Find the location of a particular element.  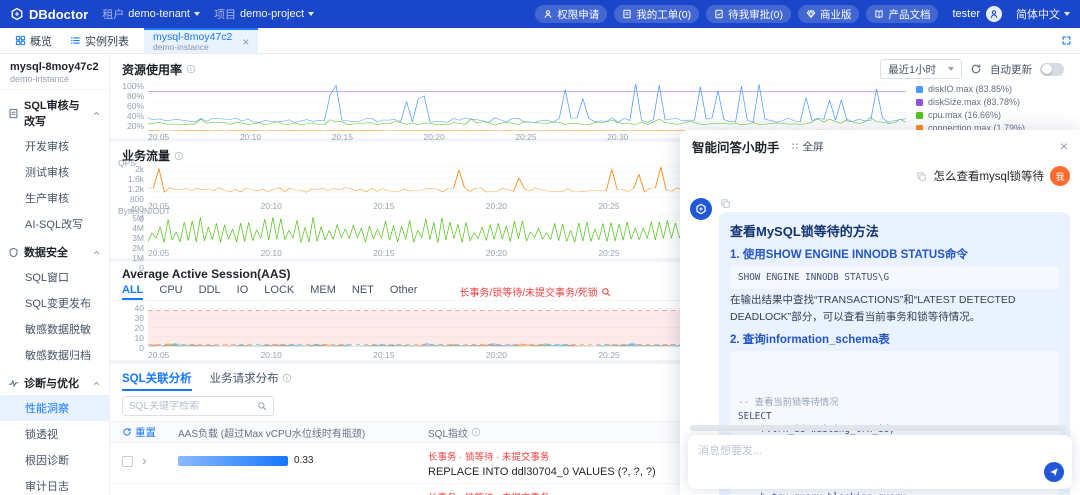

sidebar-group-security-header: 数据安全 is located at coordinates (54, 250).